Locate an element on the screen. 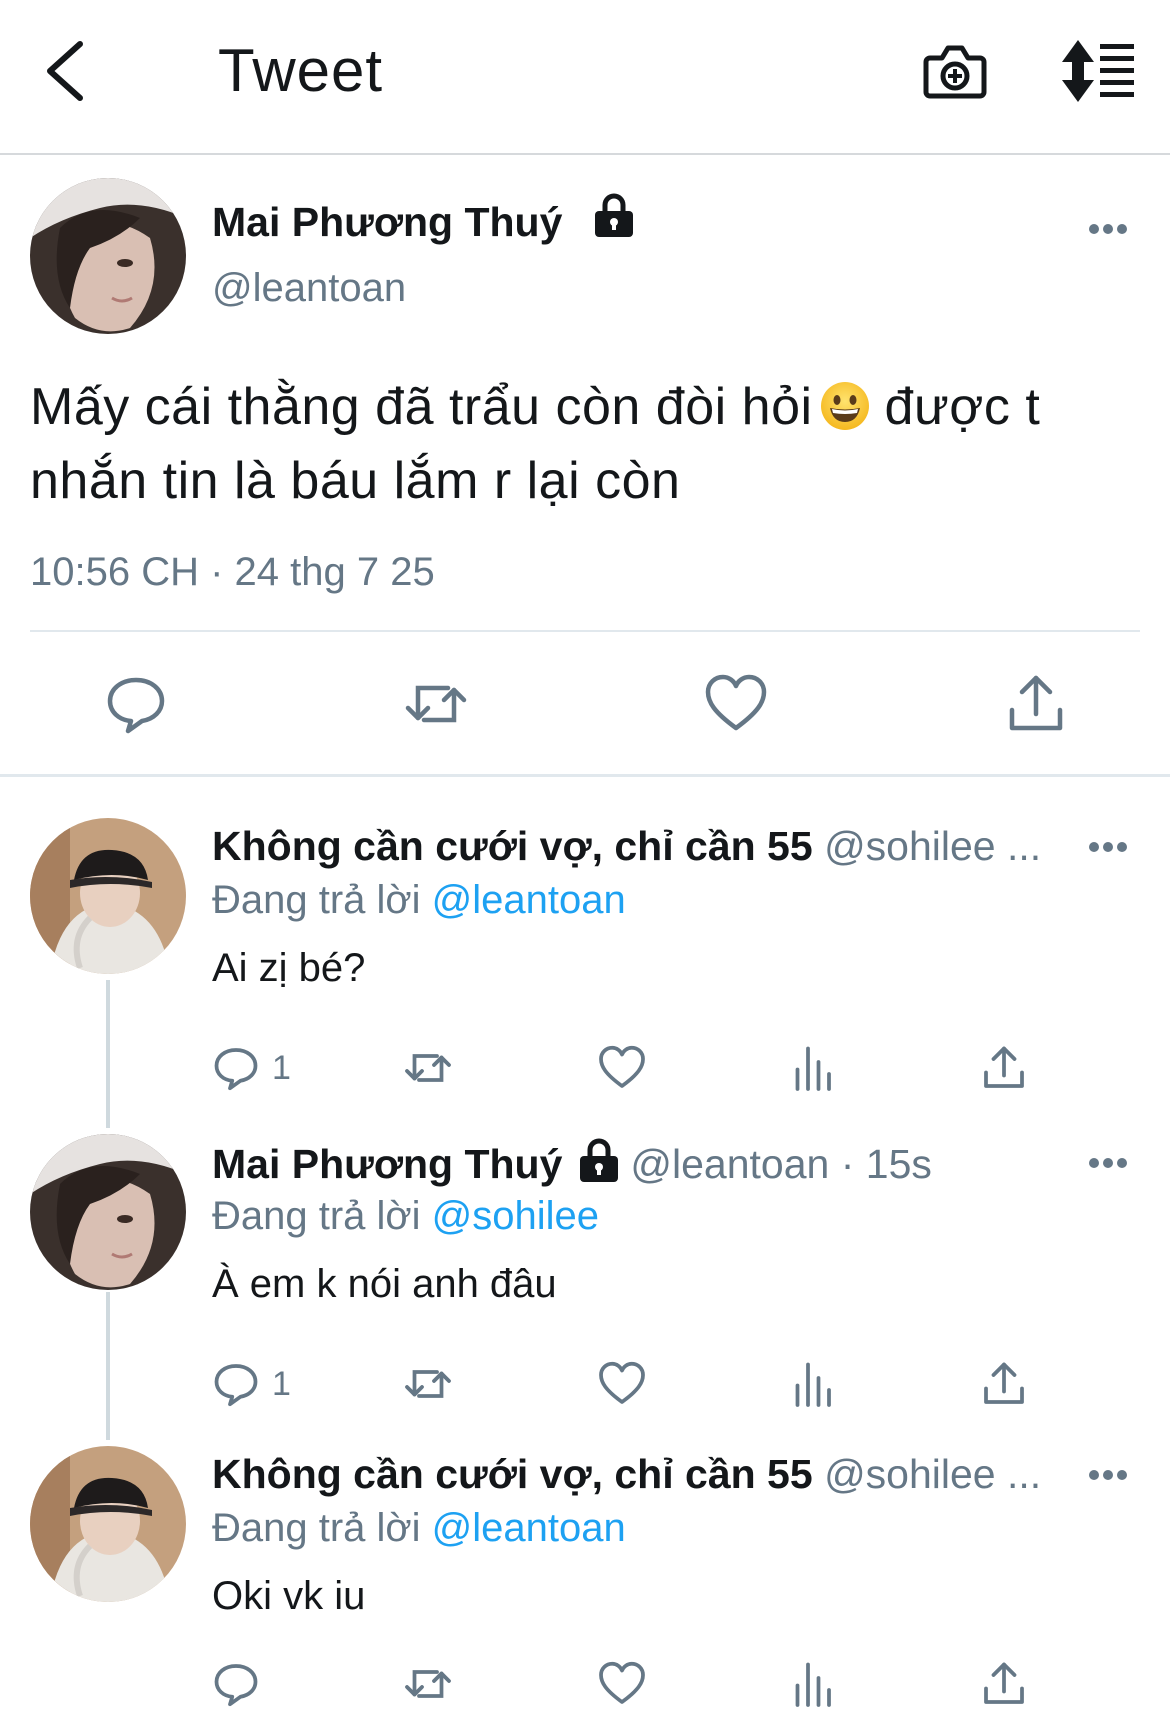 The height and width of the screenshot is (1723, 1170). reply-text: Ai zị bé? is located at coordinates (289, 968).